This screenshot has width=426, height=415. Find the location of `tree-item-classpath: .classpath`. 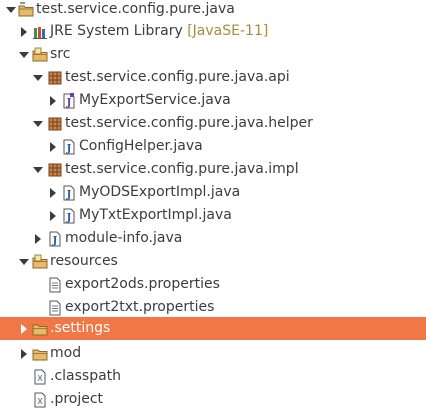

tree-item-classpath: .classpath is located at coordinates (213, 376).